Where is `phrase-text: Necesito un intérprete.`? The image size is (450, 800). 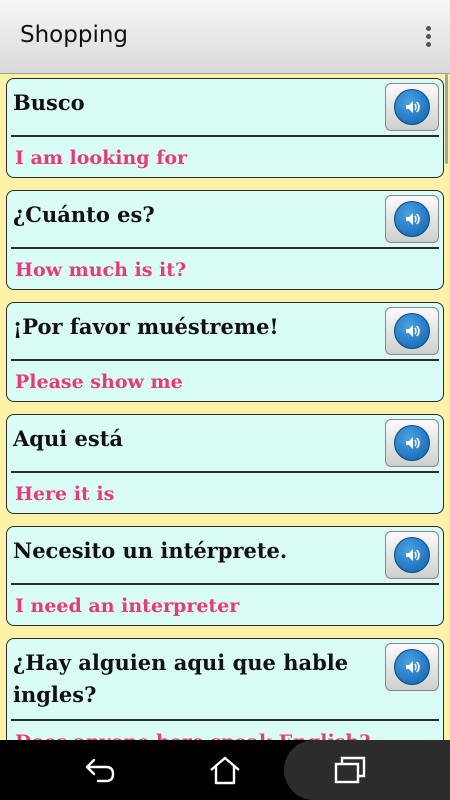
phrase-text: Necesito un intérprete. is located at coordinates (150, 550).